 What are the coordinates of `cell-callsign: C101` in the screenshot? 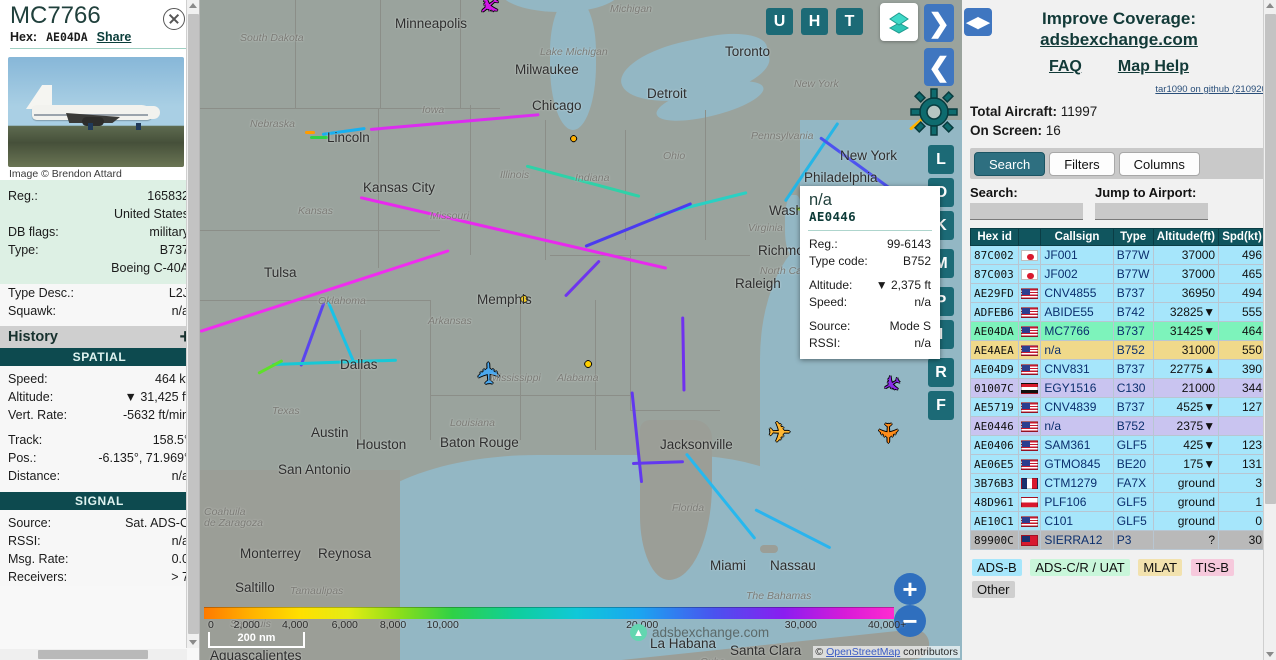 It's located at (1077, 521).